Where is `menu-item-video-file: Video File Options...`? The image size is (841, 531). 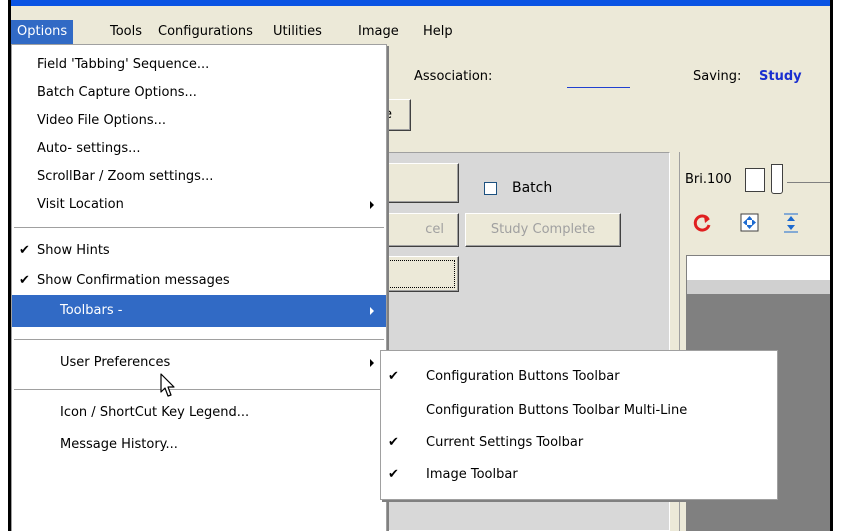 menu-item-video-file: Video File Options... is located at coordinates (199, 120).